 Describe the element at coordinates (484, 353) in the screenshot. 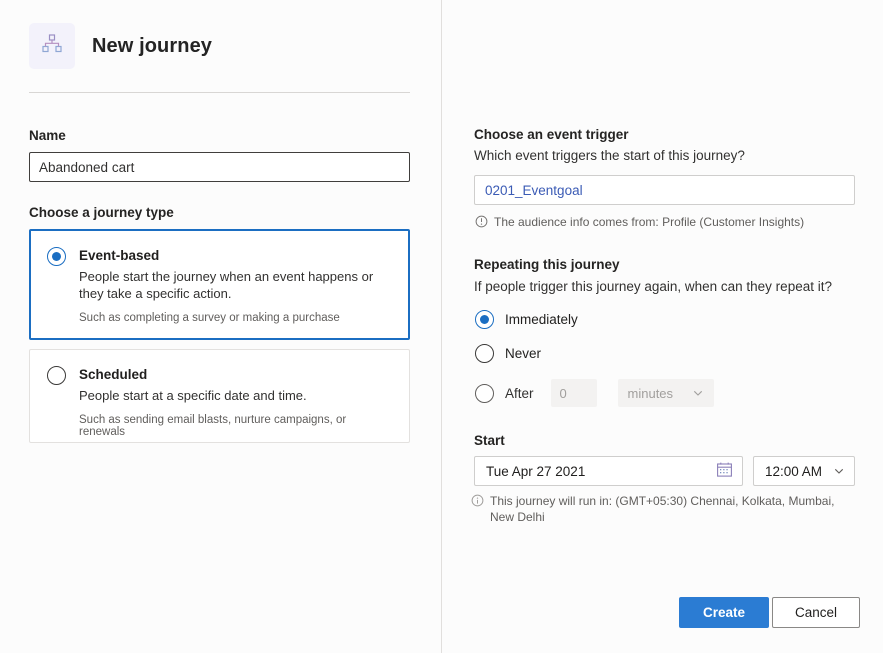

I see `radio-never` at that location.